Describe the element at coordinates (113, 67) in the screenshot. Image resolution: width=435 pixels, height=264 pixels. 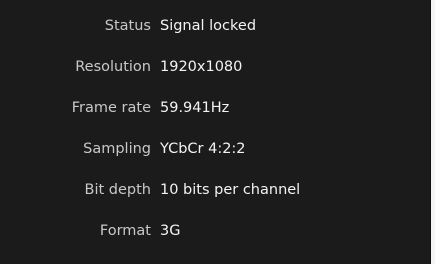
I see `resolution-label: Resolution` at that location.